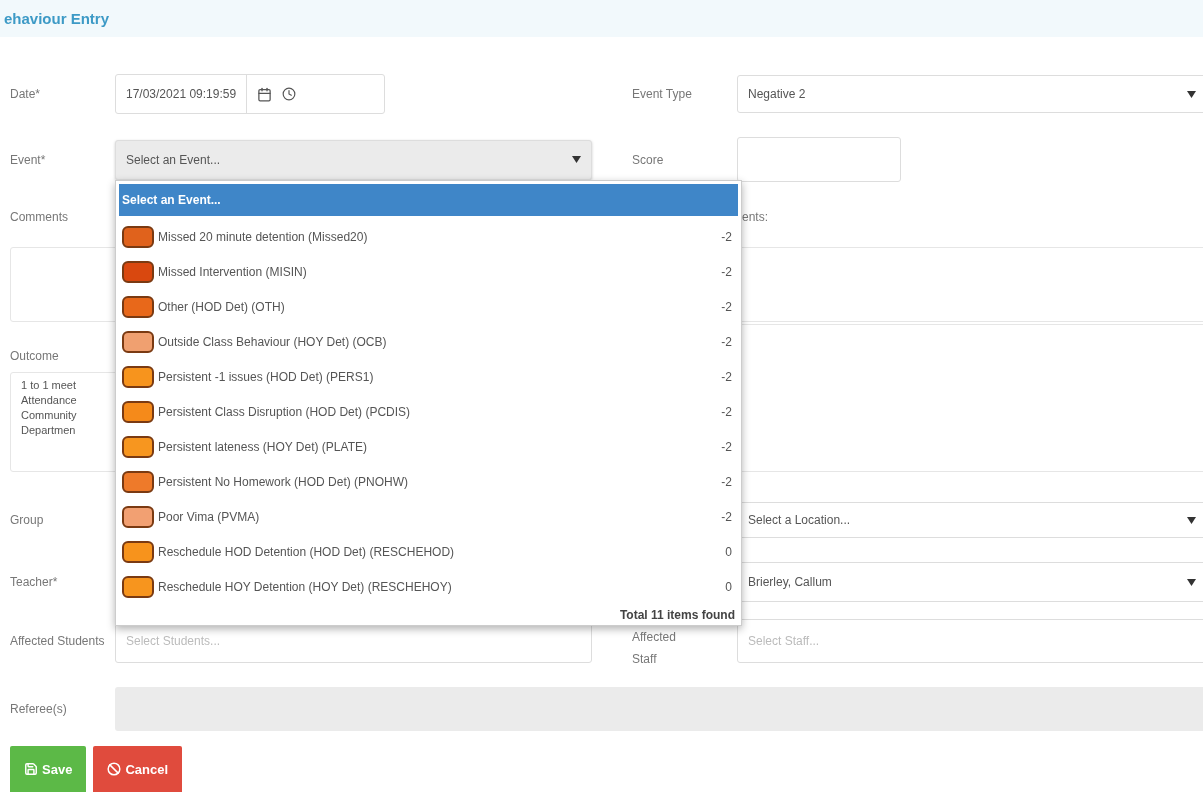 The image size is (1203, 792). Describe the element at coordinates (137, 769) in the screenshot. I see `cancel-button: Cancel` at that location.